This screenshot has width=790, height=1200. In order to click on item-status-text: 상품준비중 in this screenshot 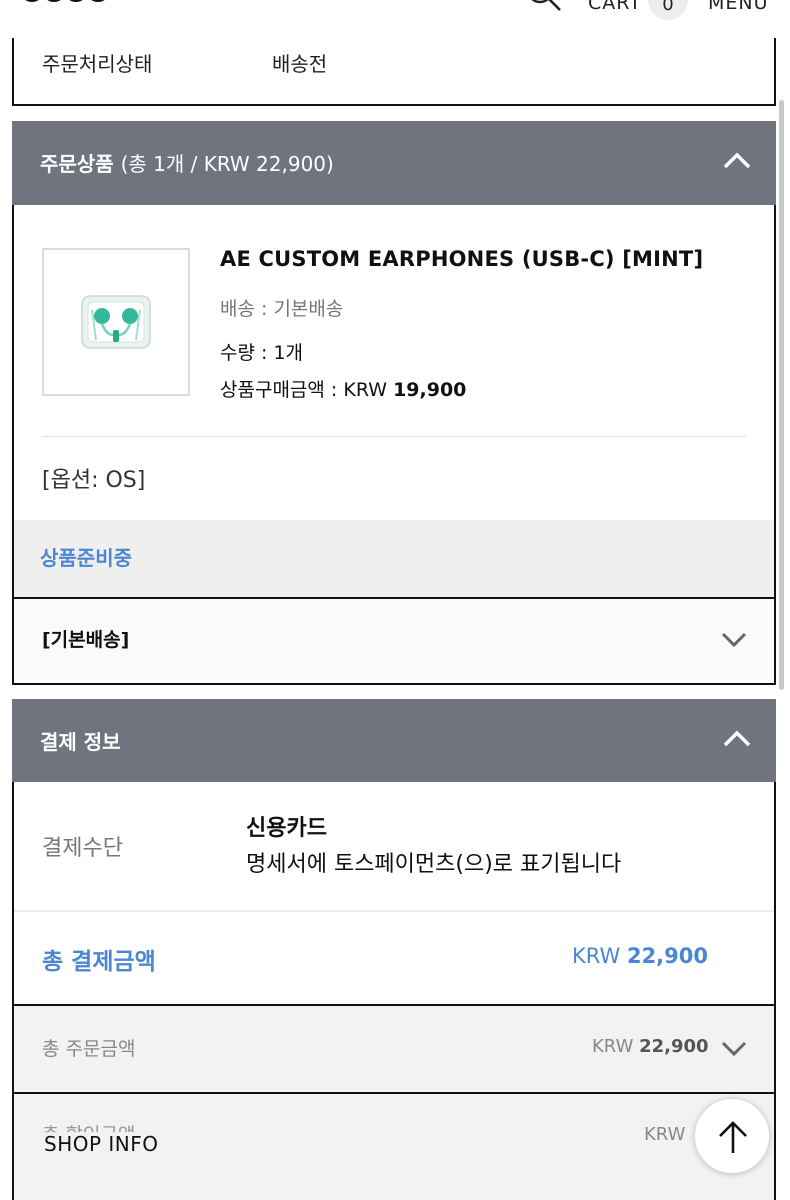, I will do `click(86, 558)`.